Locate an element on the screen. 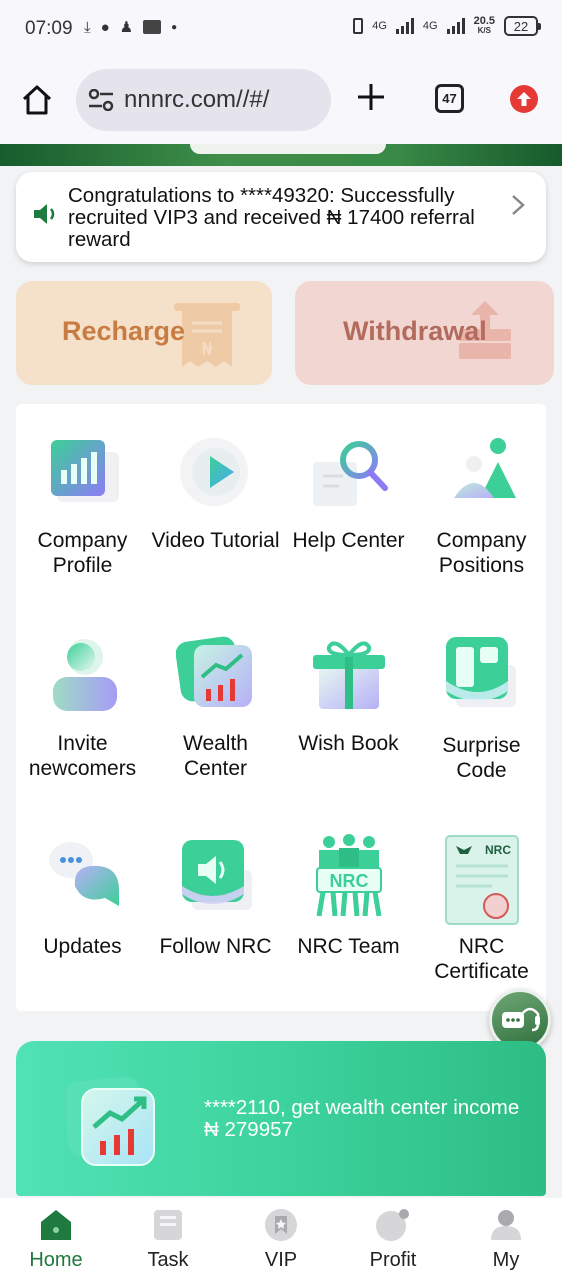 Image resolution: width=562 pixels, height=1280 pixels. grid-item-wish-book: Wish Book is located at coordinates (348, 702).